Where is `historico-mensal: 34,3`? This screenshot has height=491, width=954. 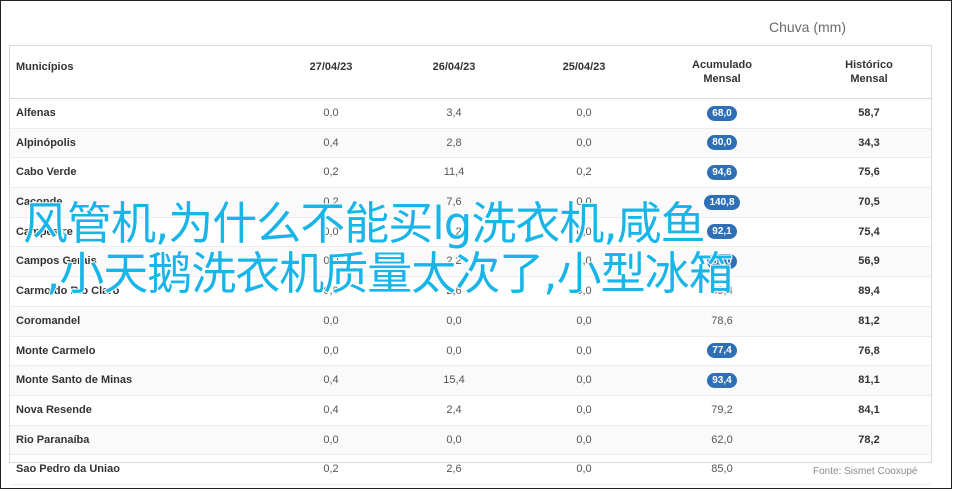
historico-mensal: 34,3 is located at coordinates (869, 142).